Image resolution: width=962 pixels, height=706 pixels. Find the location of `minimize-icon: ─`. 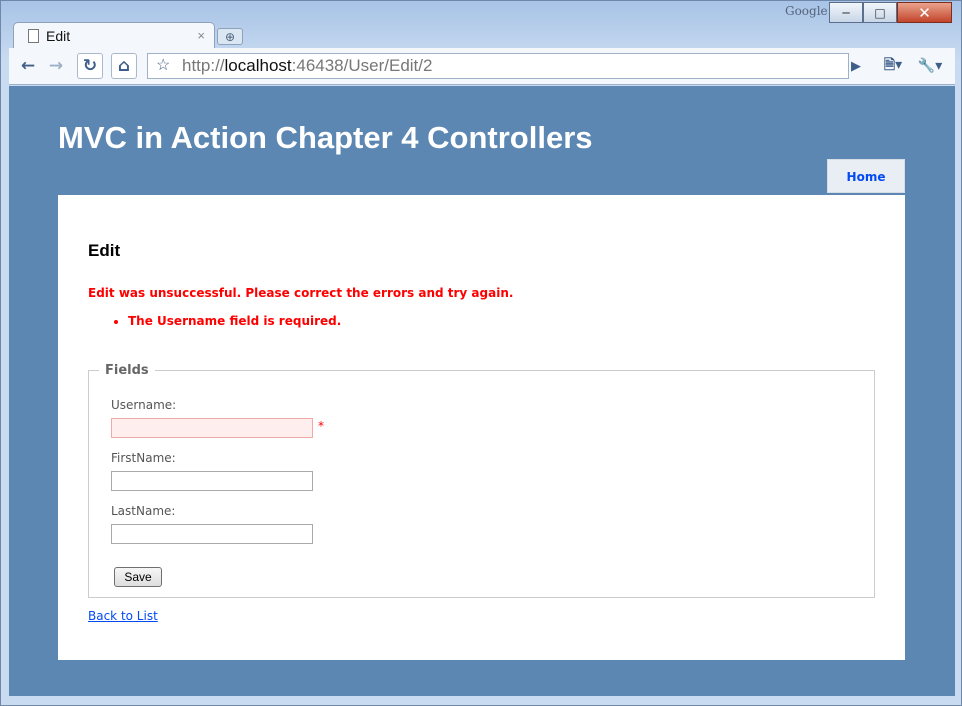

minimize-icon: ─ is located at coordinates (846, 12).